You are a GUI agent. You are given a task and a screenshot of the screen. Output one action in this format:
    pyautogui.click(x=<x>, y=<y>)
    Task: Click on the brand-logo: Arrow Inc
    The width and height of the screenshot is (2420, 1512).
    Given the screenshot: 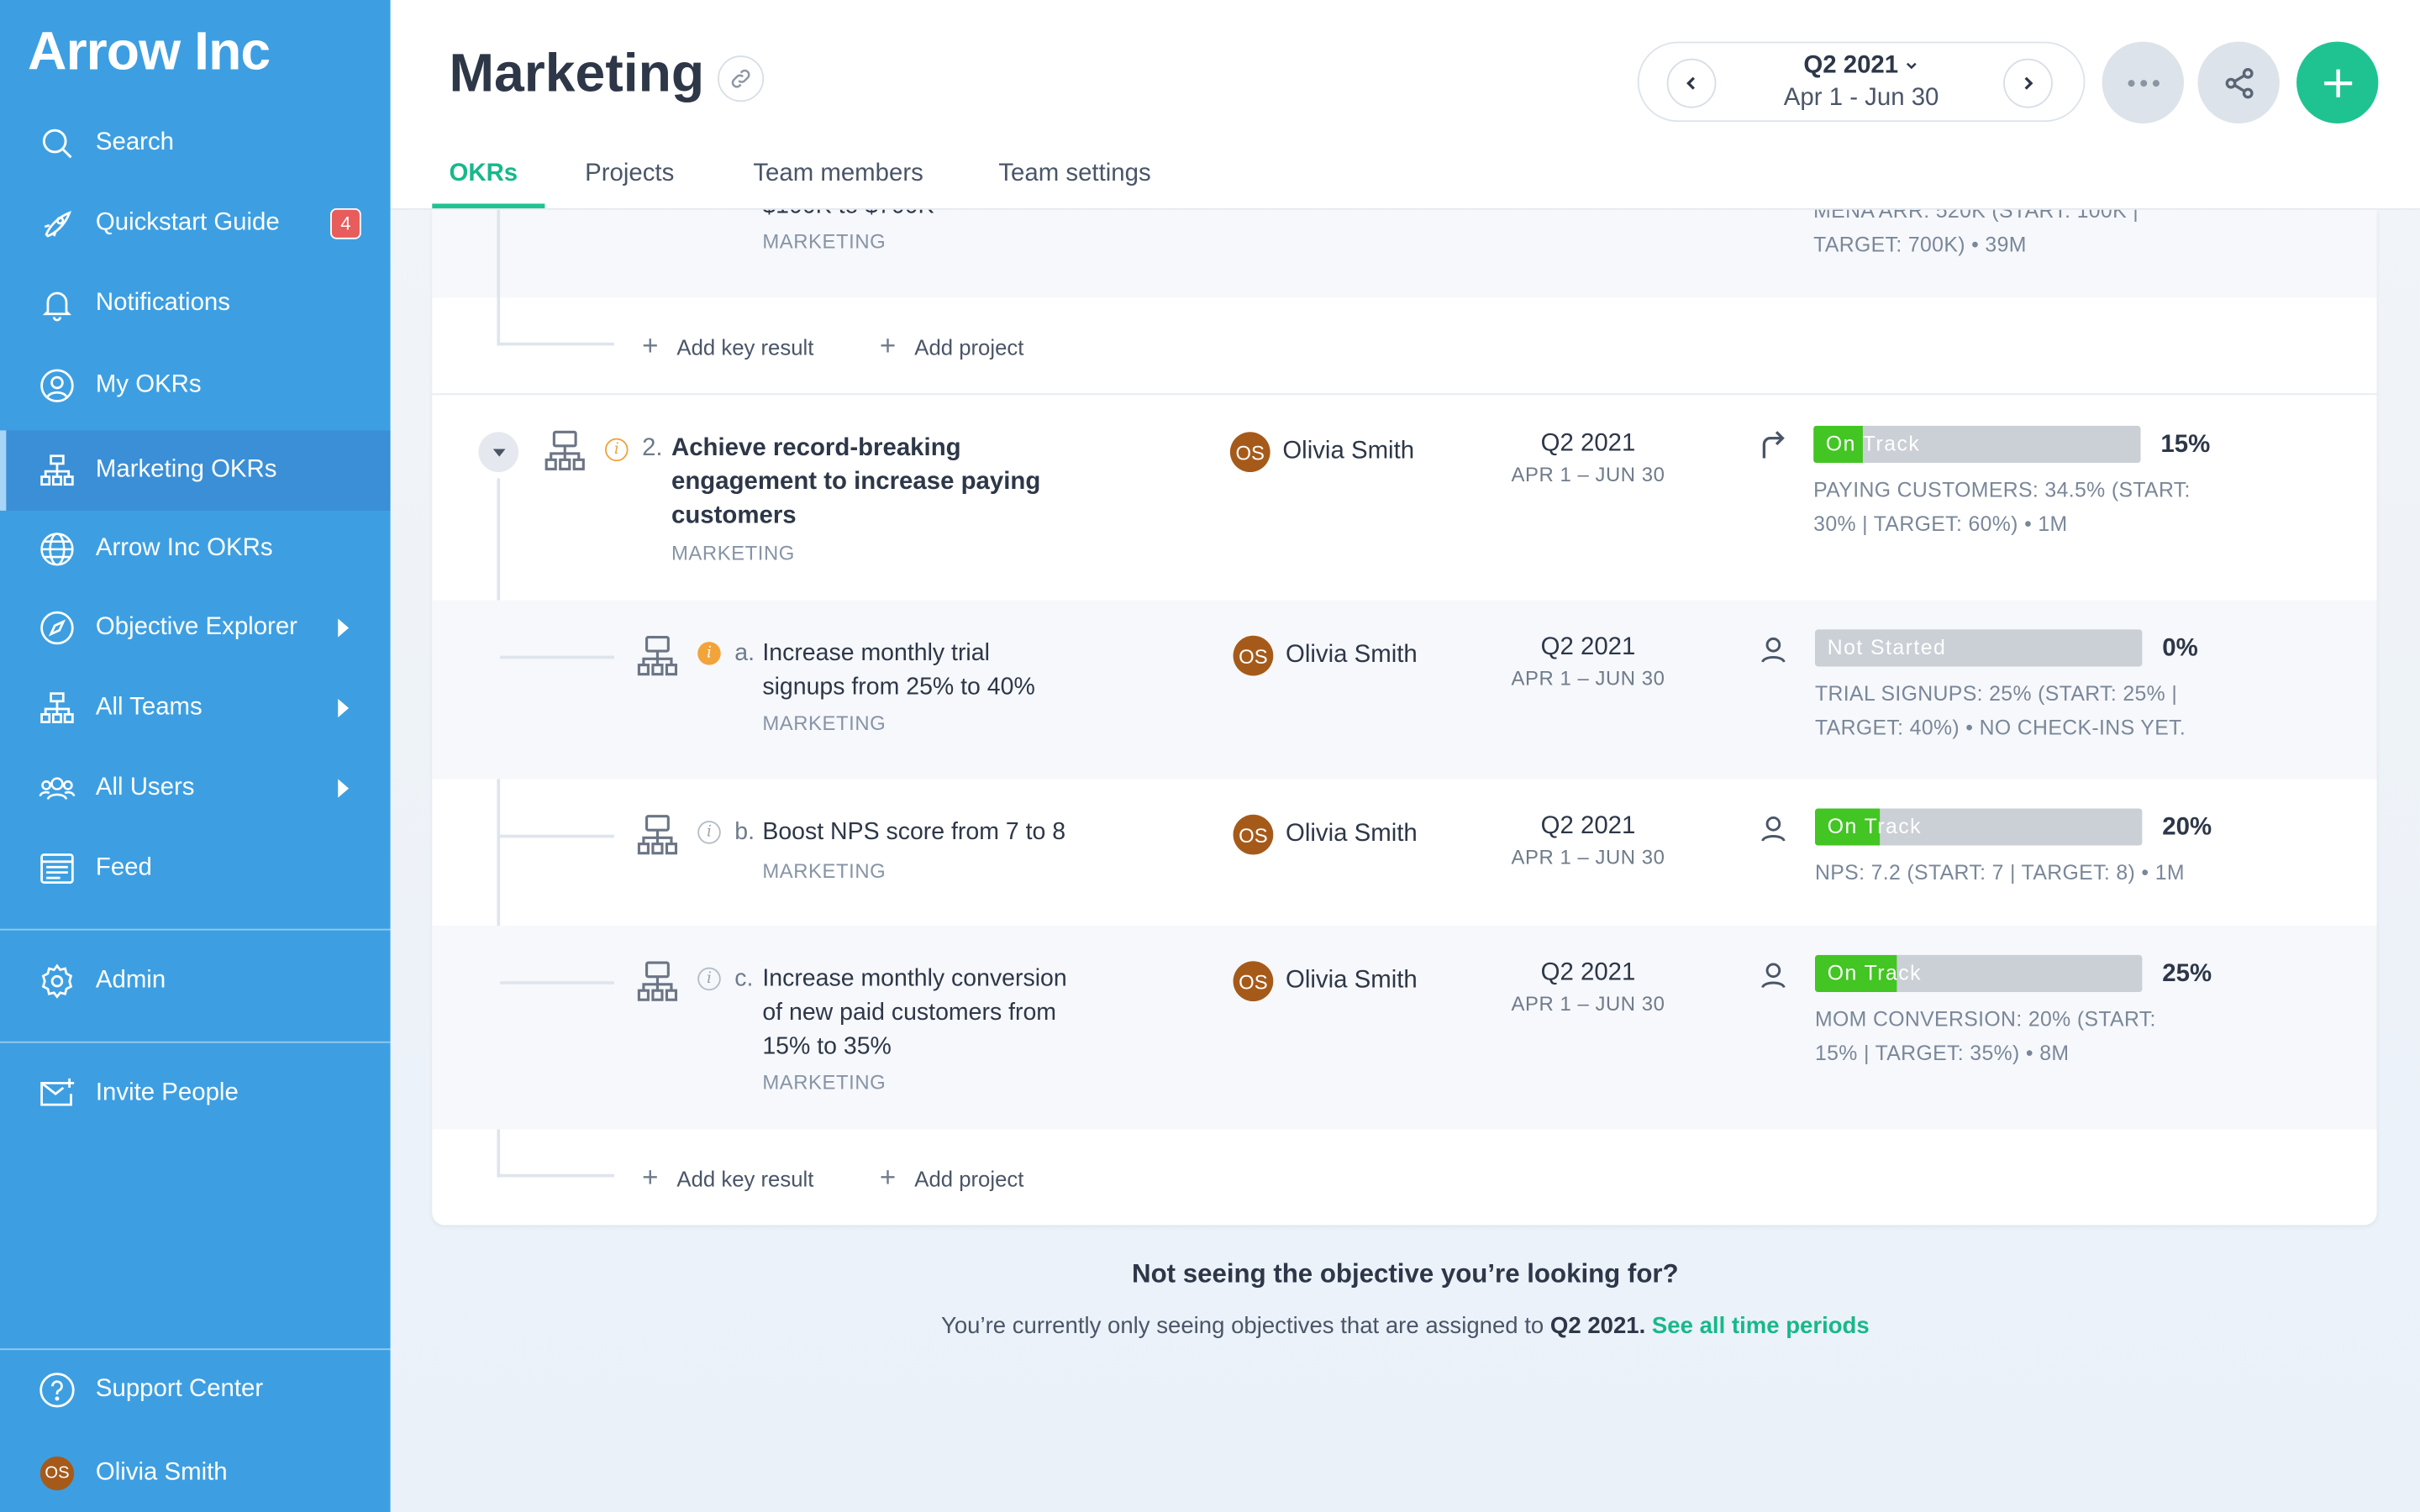 What is the action you would take?
    pyautogui.click(x=149, y=52)
    